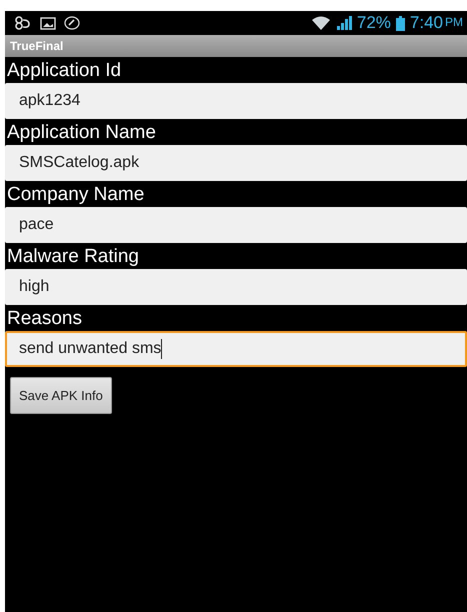 This screenshot has height=612, width=467. What do you see at coordinates (23, 23) in the screenshot?
I see `notification-icon` at bounding box center [23, 23].